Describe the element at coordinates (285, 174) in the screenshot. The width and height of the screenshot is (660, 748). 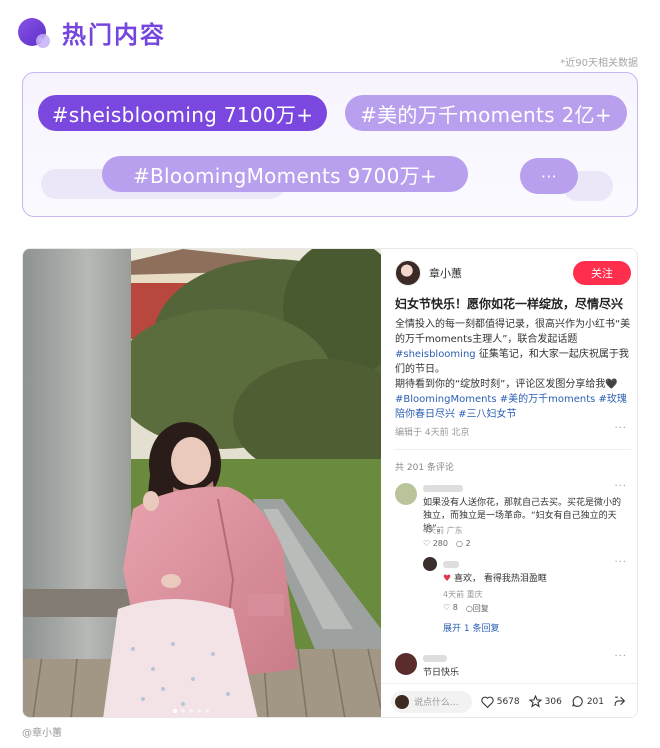
I see `topic-pill-bloomingmoments: #BloomingMoments 9700万+` at that location.